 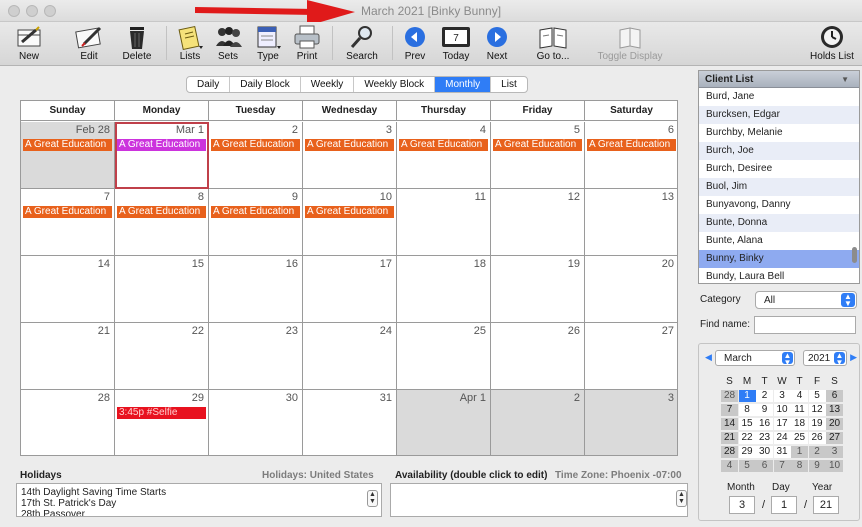 I want to click on mini-day: 14, so click(x=729, y=424).